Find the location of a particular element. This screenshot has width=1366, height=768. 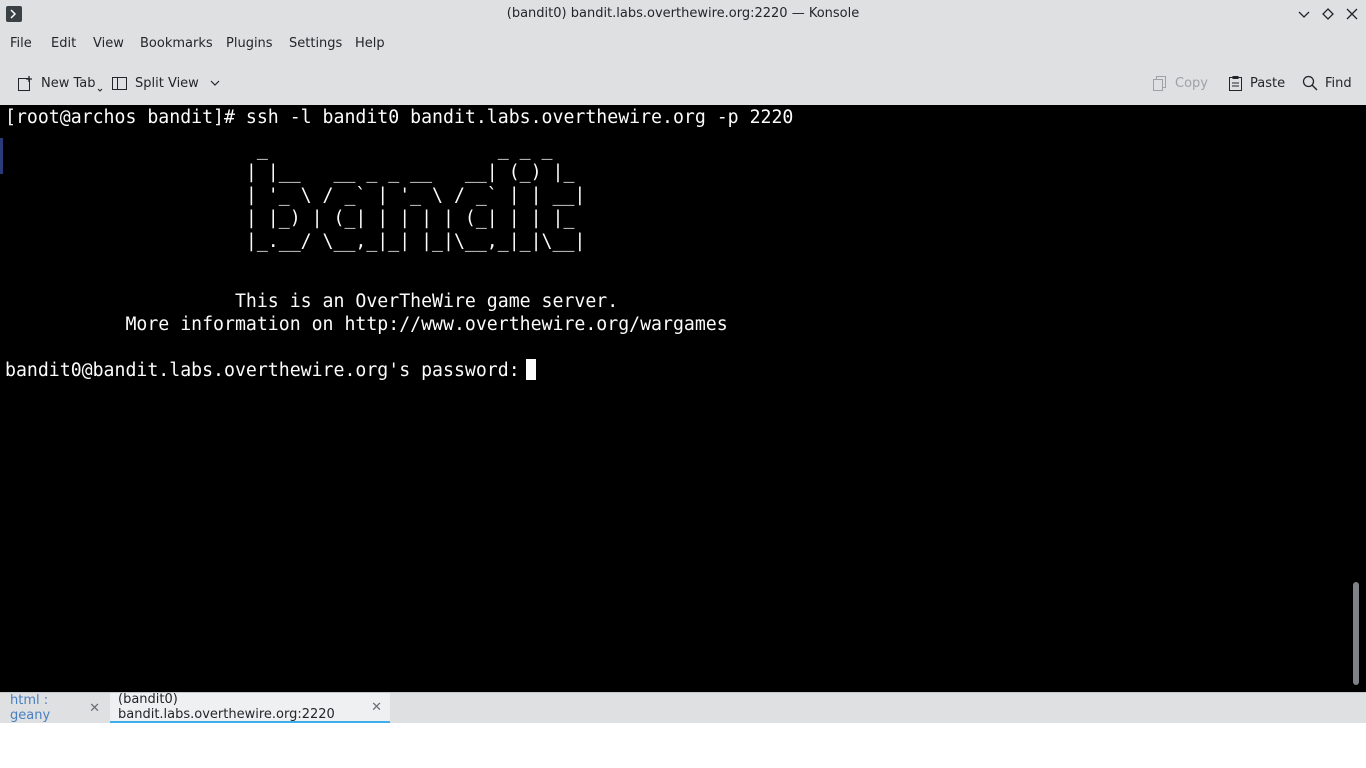

tab-html-geany: html : geany ✕ is located at coordinates (55, 708).